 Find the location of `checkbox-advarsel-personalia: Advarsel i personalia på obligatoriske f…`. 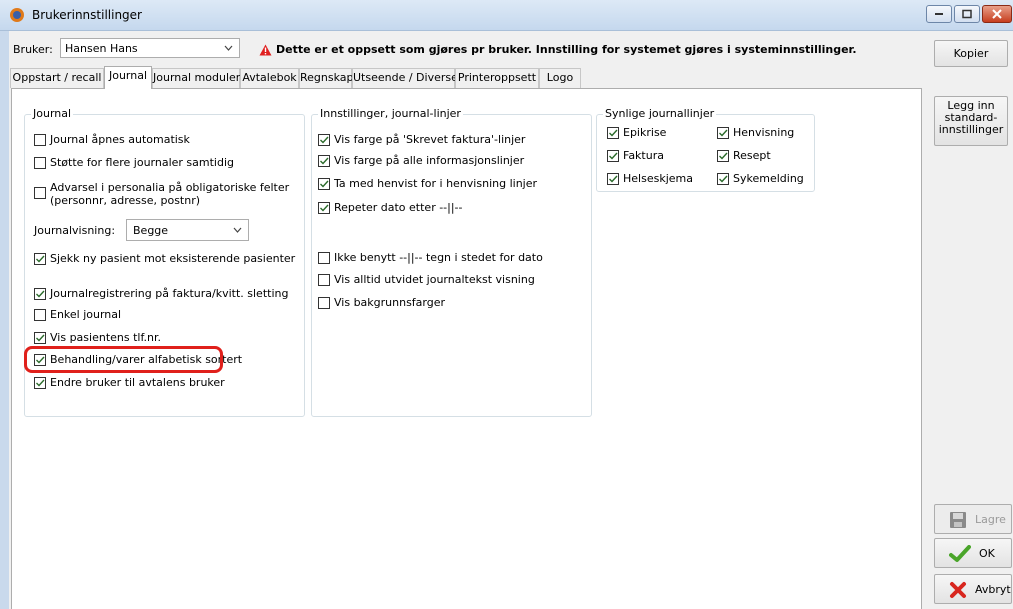

checkbox-advarsel-personalia: Advarsel i personalia på obligatoriske f… is located at coordinates (161, 194).